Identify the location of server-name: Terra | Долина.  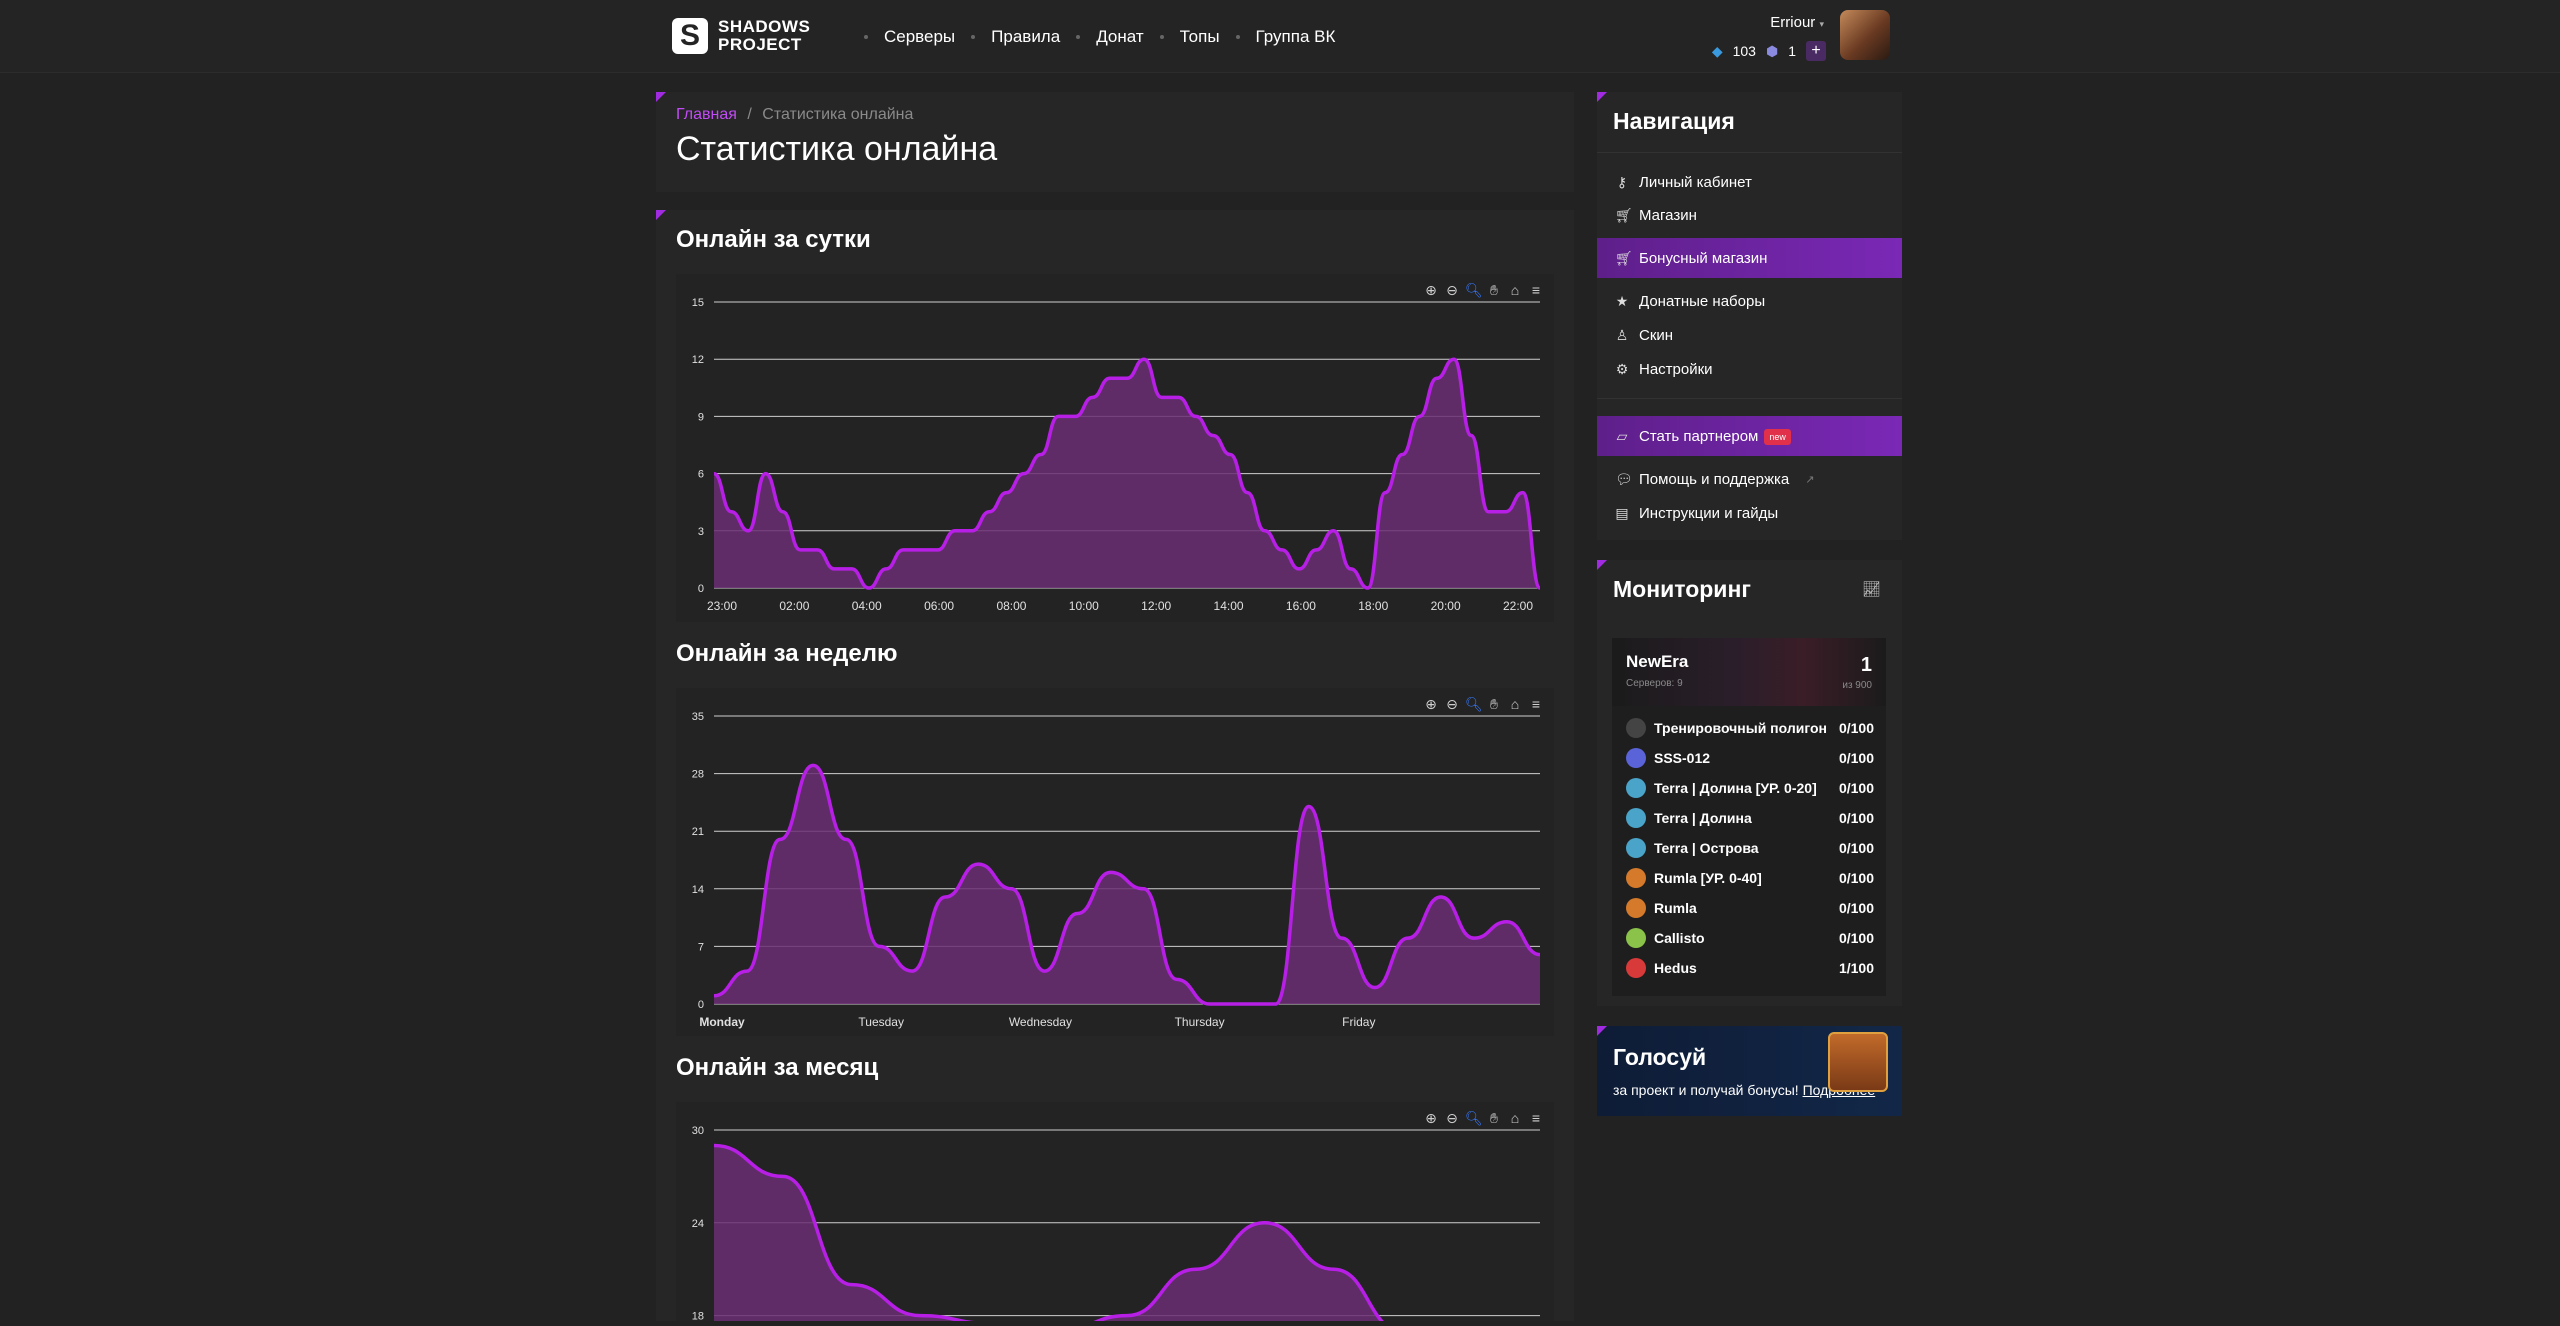
(1703, 818).